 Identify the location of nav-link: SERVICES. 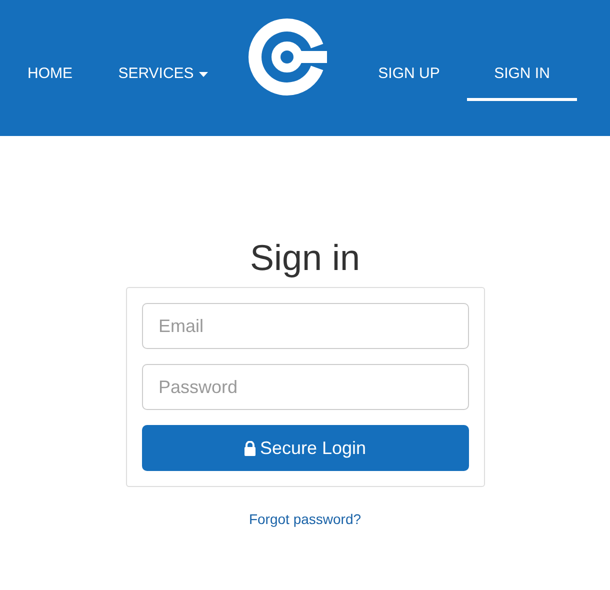
(163, 70).